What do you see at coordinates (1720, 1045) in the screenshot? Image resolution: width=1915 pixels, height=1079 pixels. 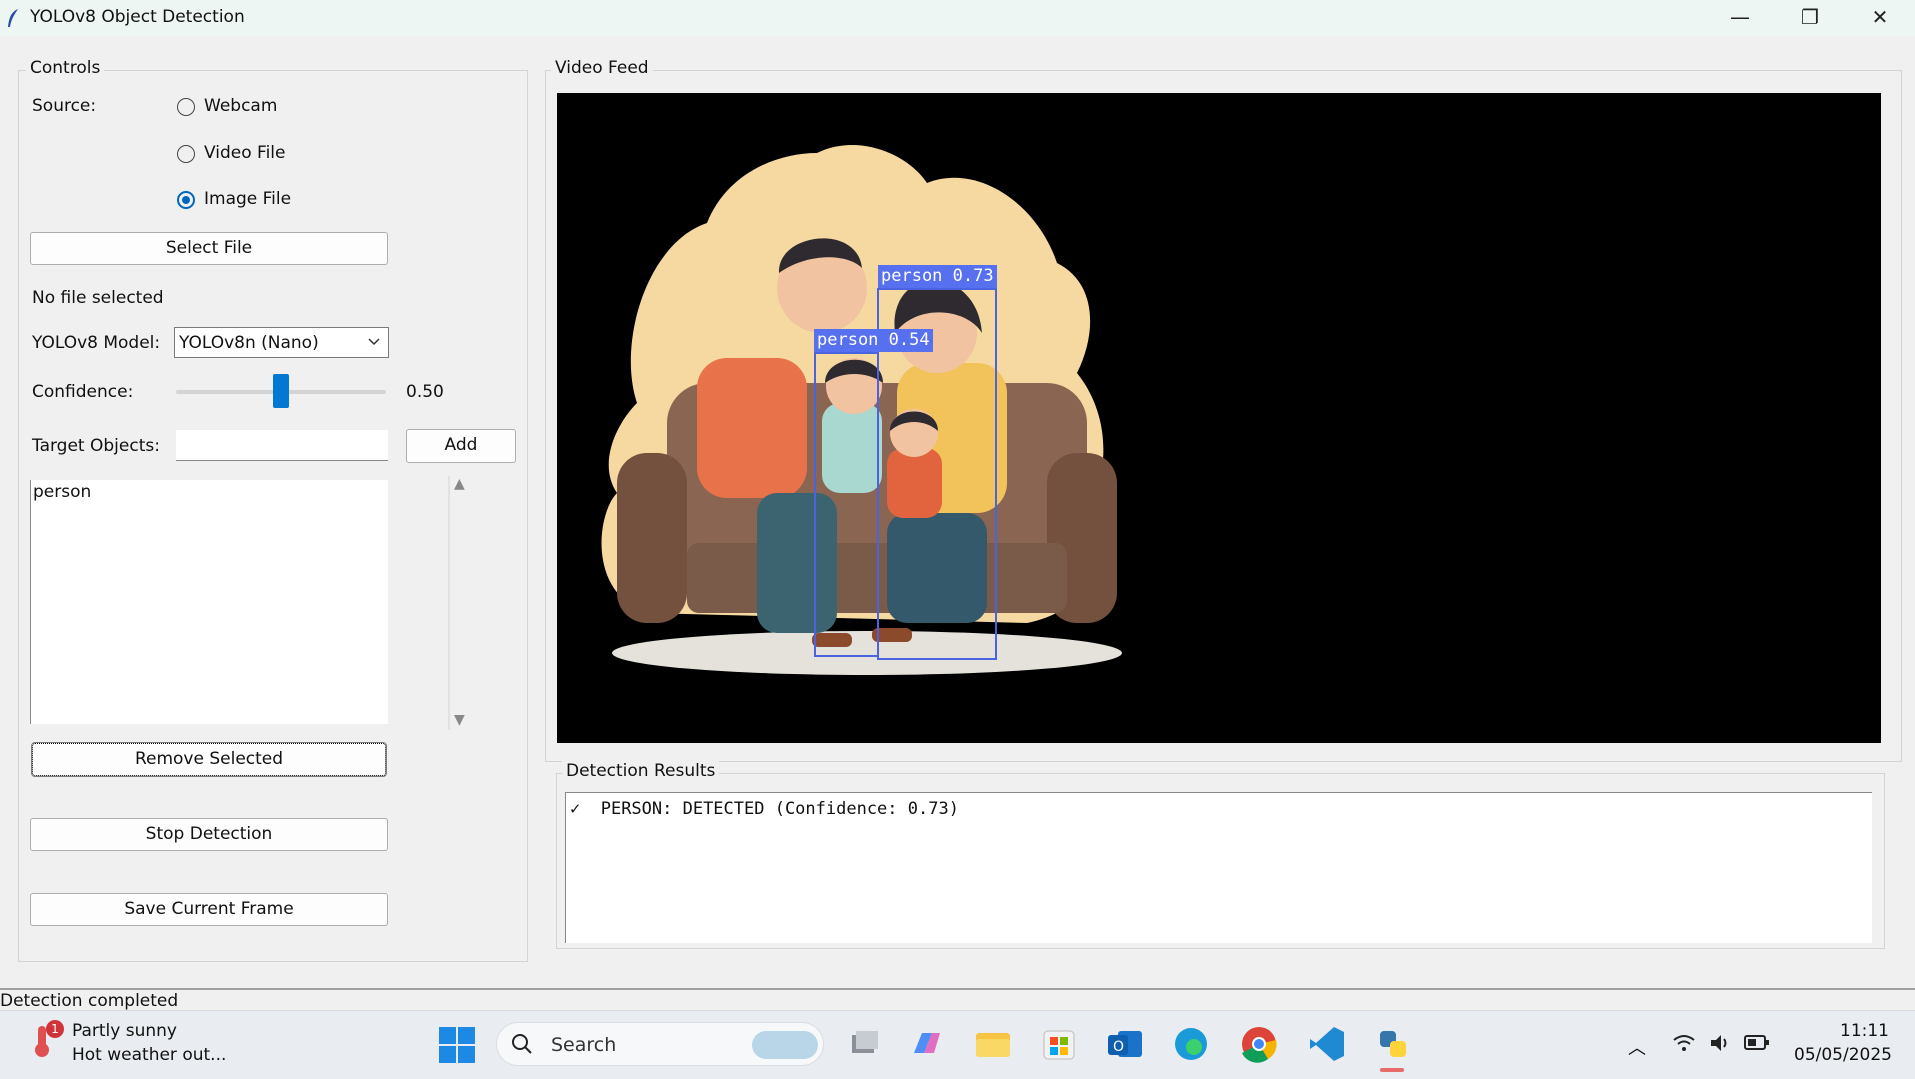 I see `volume-icon` at bounding box center [1720, 1045].